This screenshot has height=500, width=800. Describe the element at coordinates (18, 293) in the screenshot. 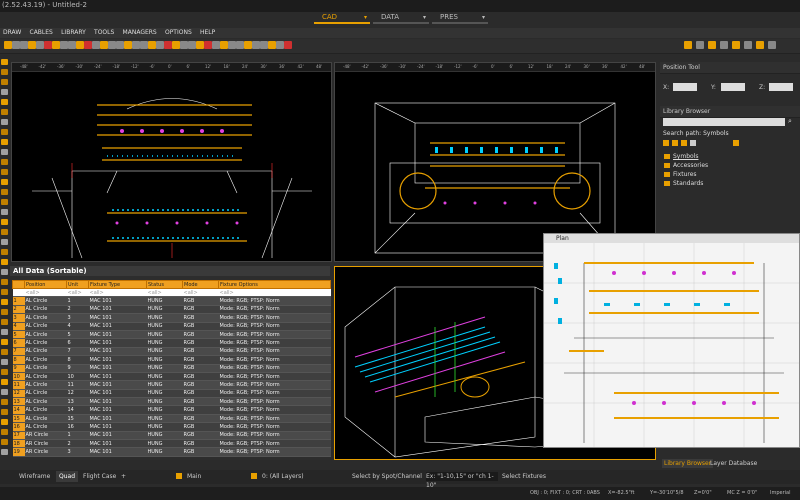

I see `filter-cell` at that location.